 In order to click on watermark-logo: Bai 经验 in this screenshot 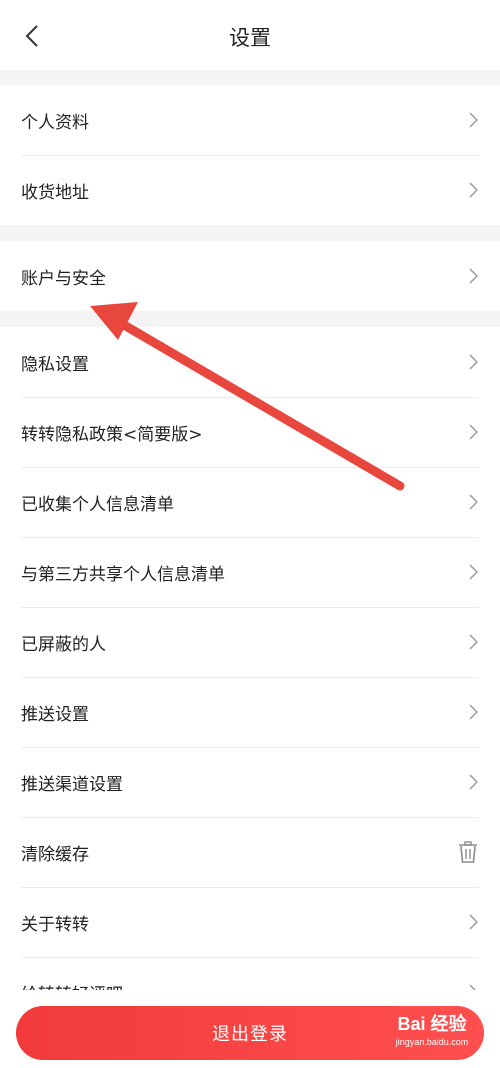, I will do `click(432, 1024)`.